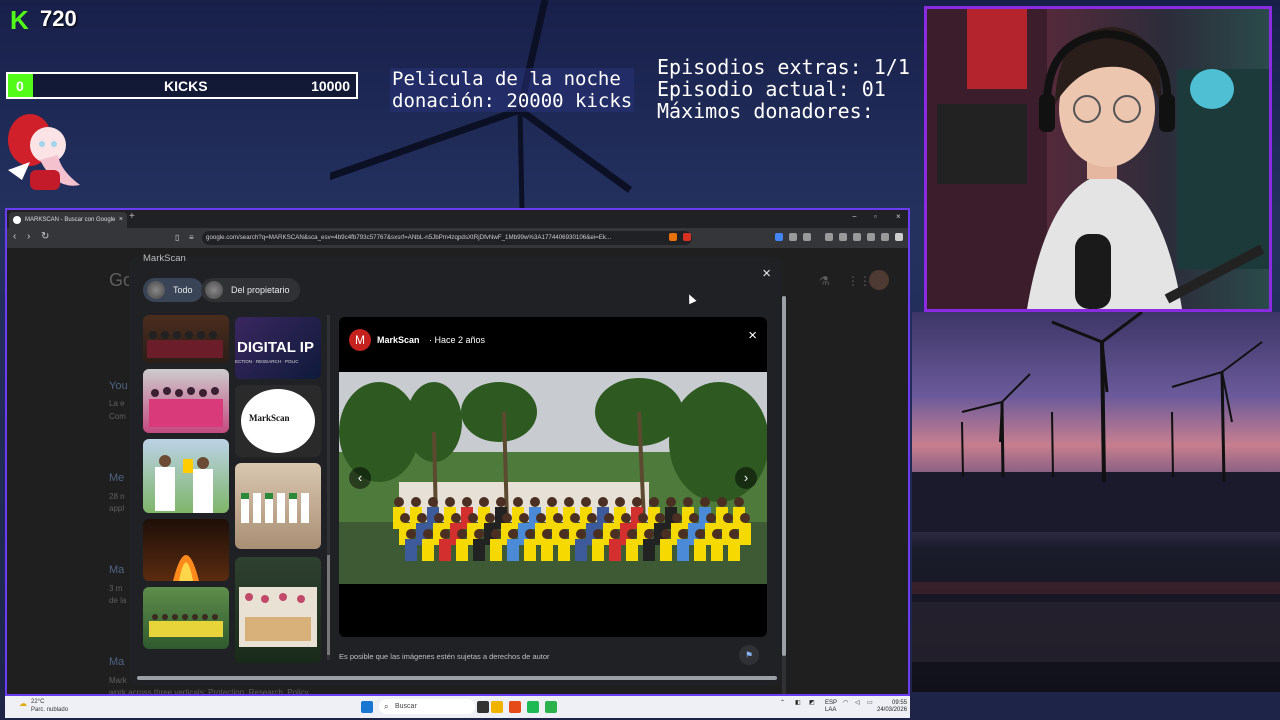 The image size is (1280, 720). I want to click on volume-icon: ◁, so click(857, 703).